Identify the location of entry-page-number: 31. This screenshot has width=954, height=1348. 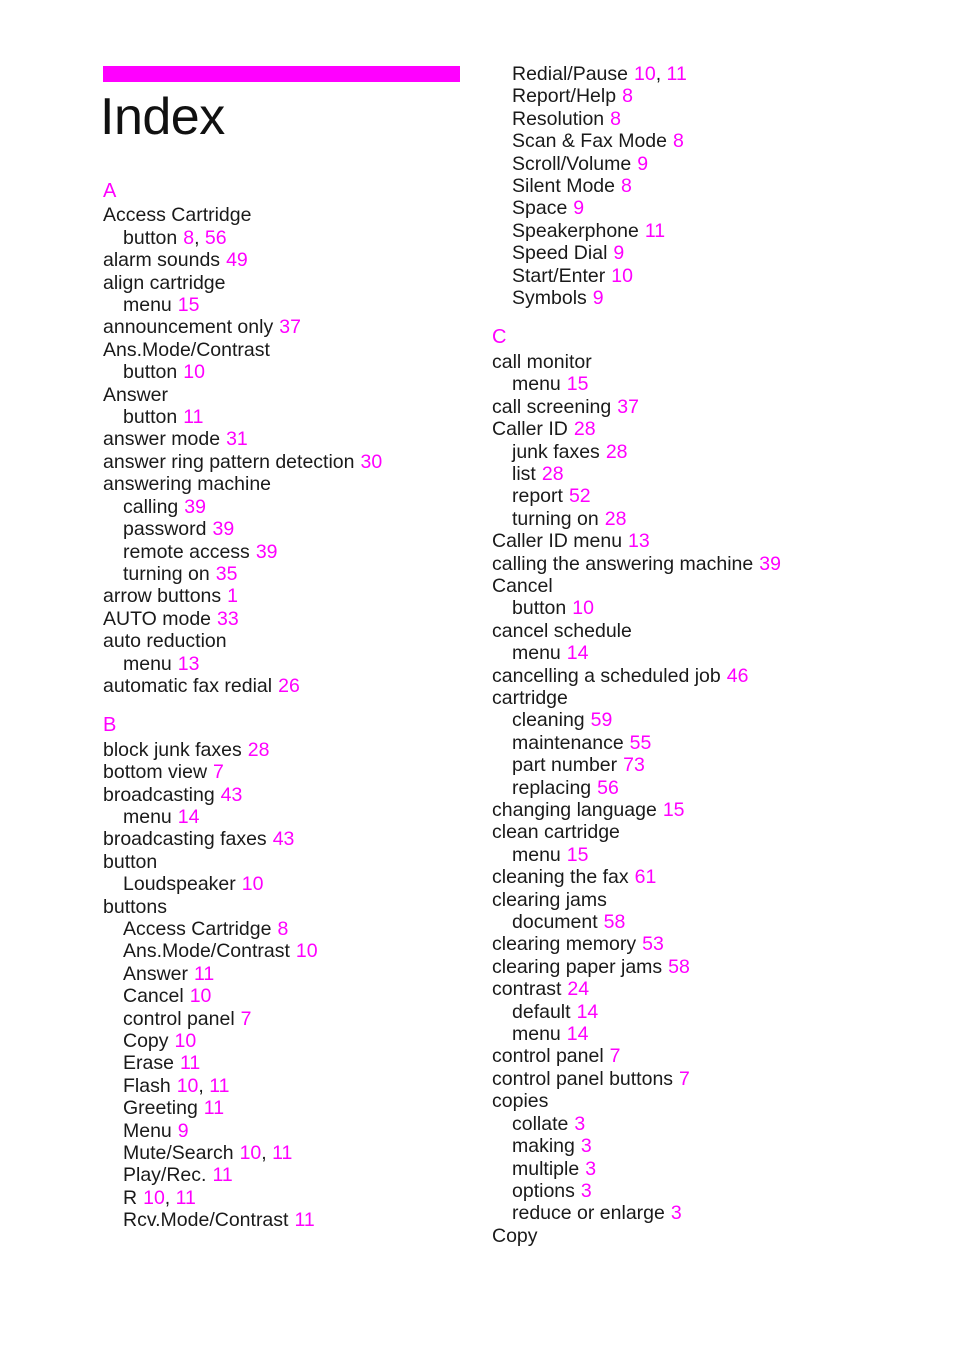
(237, 439).